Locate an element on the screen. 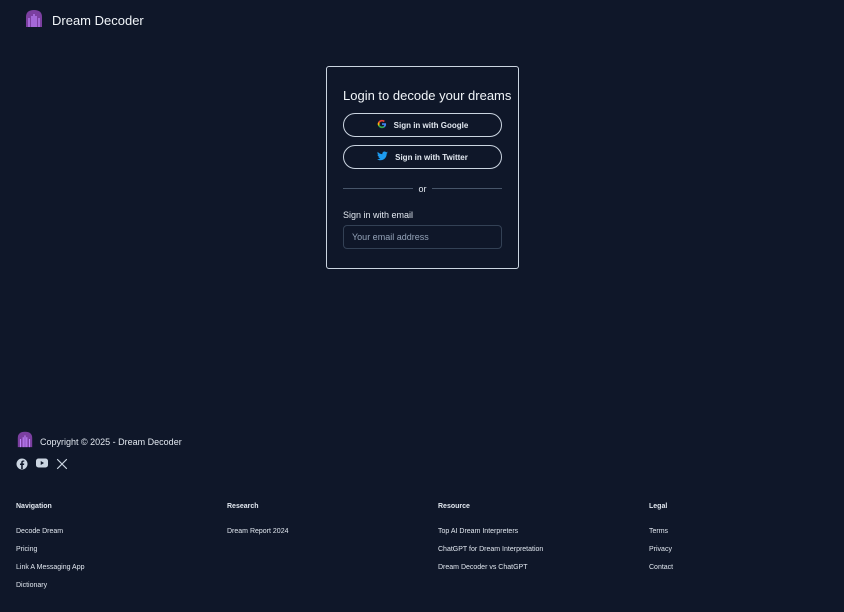 This screenshot has height=612, width=844. google-icon is located at coordinates (382, 125).